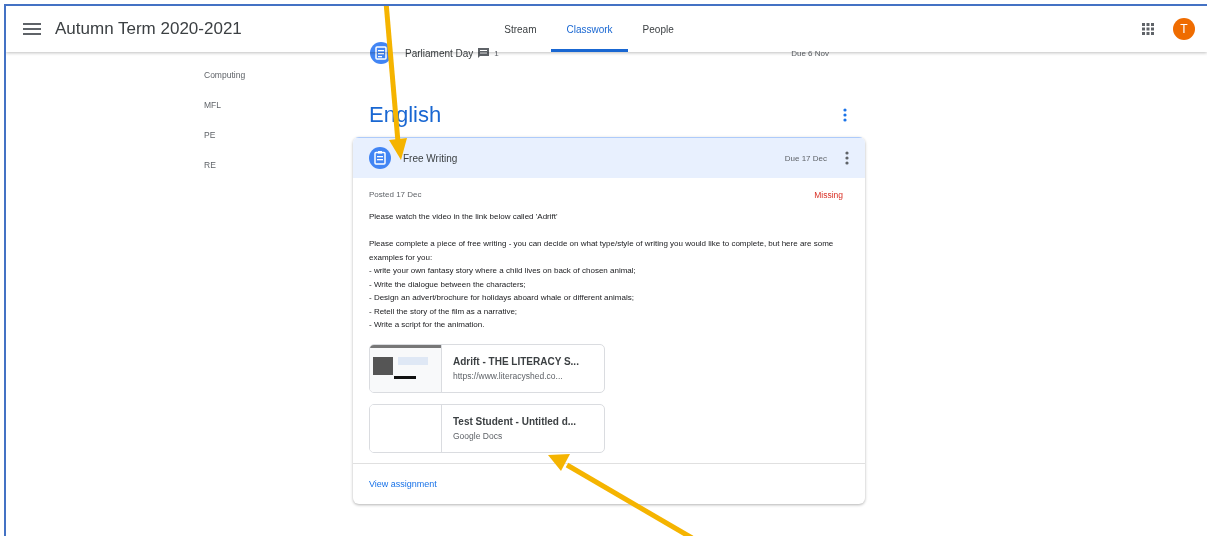 This screenshot has height=536, width=1207. What do you see at coordinates (589, 29) in the screenshot?
I see `nav-tab: Classwork` at bounding box center [589, 29].